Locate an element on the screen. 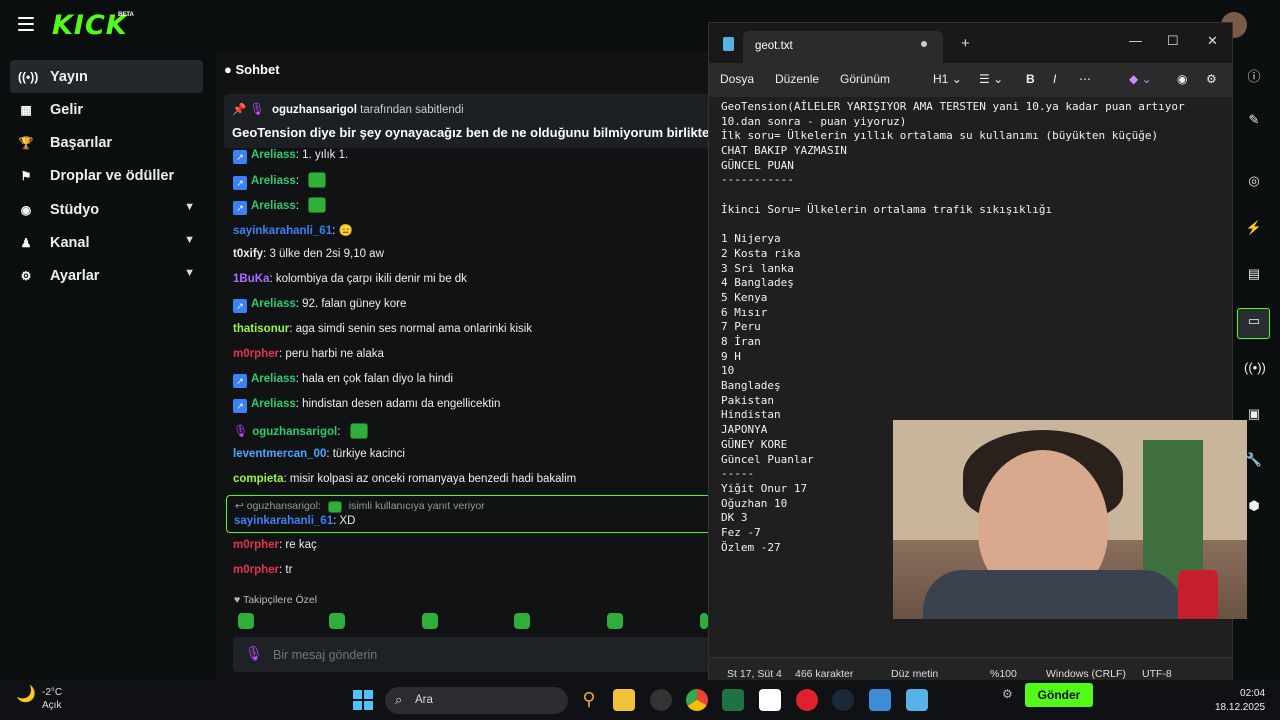  integrations-icon: ⬢ is located at coordinates (1254, 508).